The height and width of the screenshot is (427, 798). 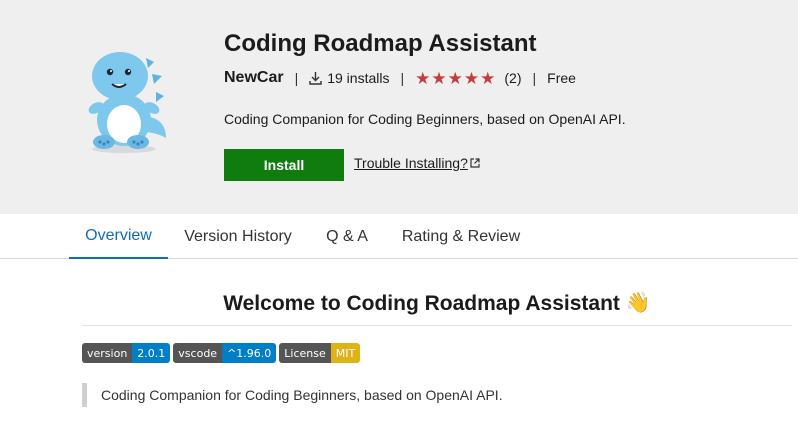 I want to click on trouble-installing-link: Trouble Installing?, so click(x=417, y=163).